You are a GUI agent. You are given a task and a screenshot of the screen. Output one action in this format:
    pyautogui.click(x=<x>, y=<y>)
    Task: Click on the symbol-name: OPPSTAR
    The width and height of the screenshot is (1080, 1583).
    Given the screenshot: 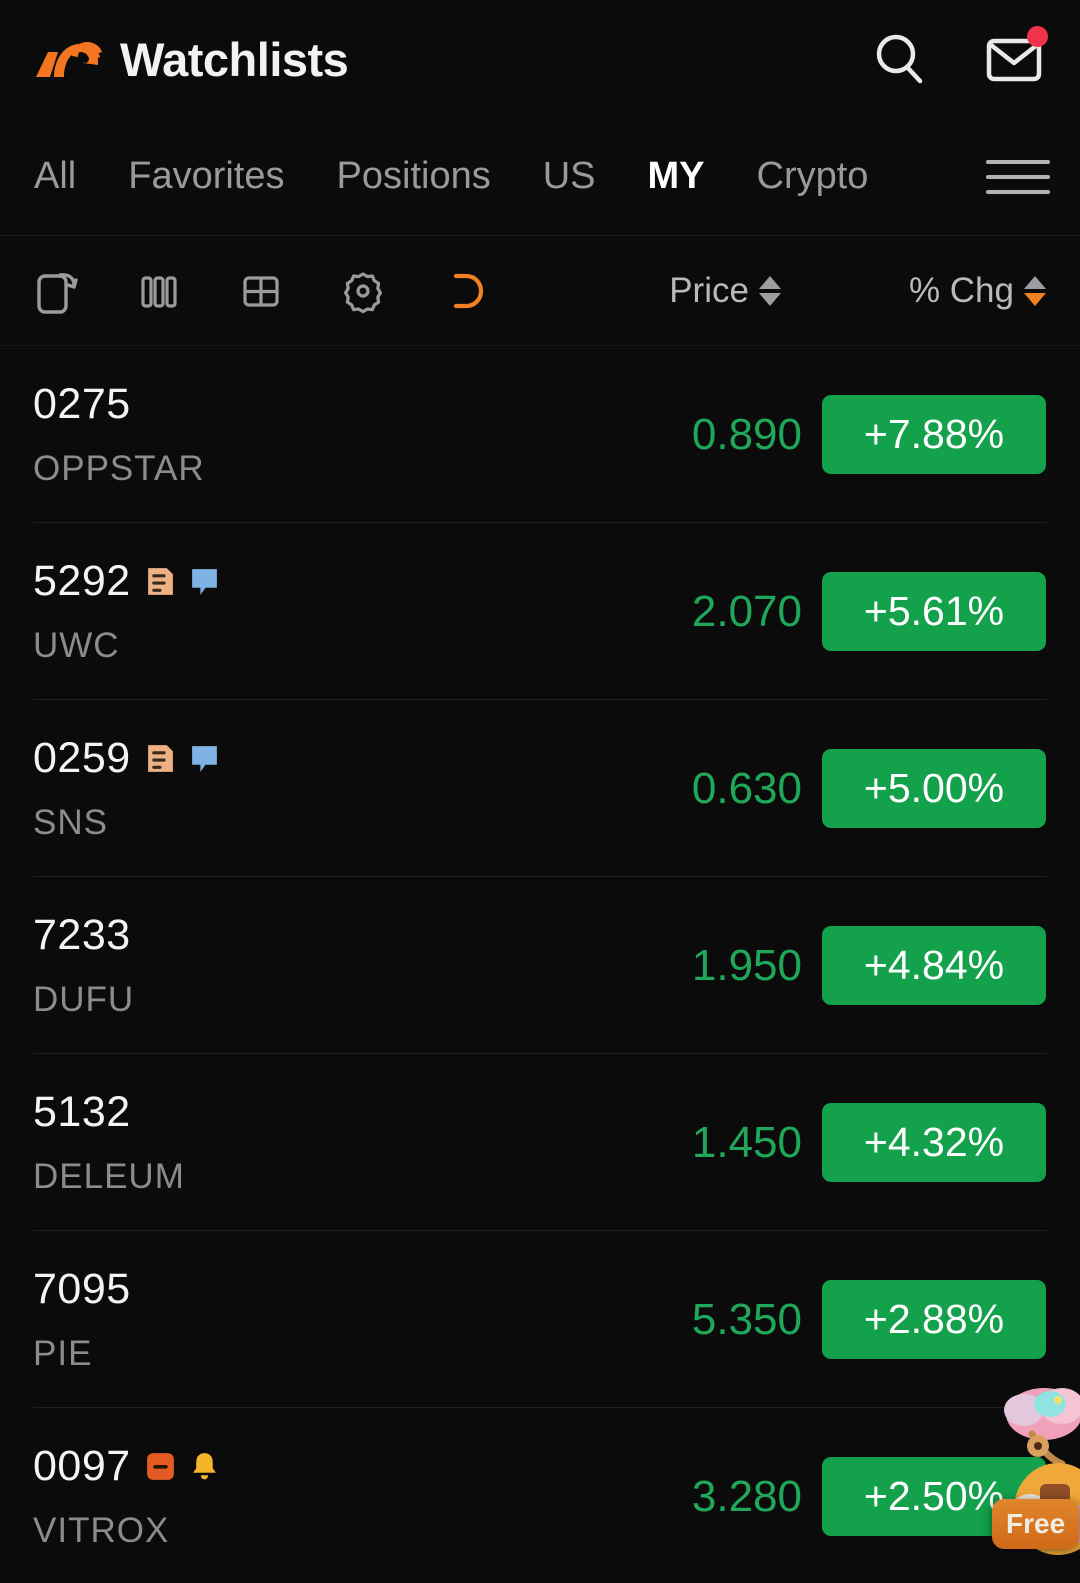 What is the action you would take?
    pyautogui.click(x=119, y=468)
    